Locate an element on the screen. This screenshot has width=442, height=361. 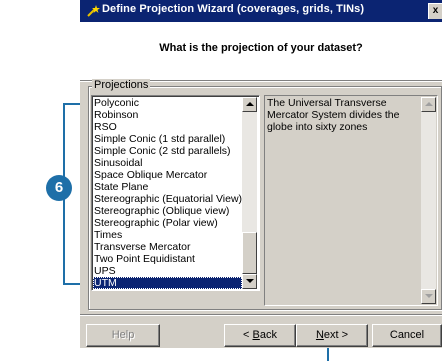
page-question: What is the projection of your dataset? is located at coordinates (261, 48).